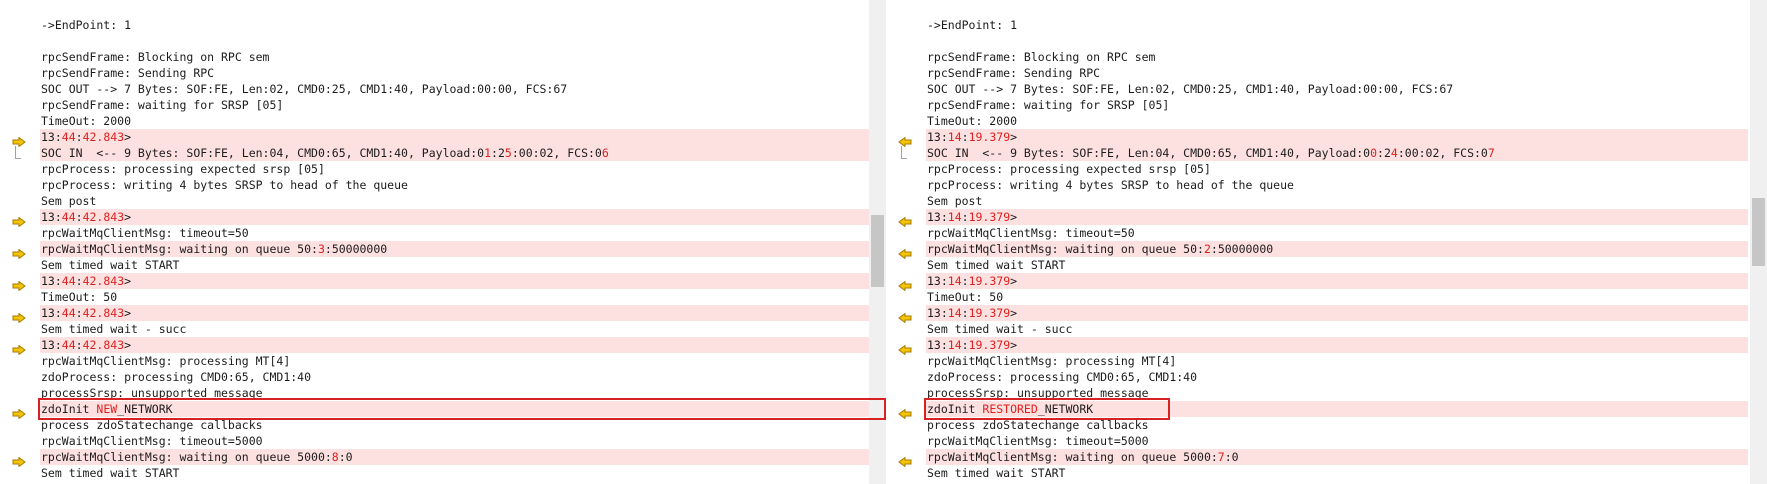 Image resolution: width=1767 pixels, height=484 pixels. What do you see at coordinates (454, 201) in the screenshot?
I see `left-log-line: Sem post` at bounding box center [454, 201].